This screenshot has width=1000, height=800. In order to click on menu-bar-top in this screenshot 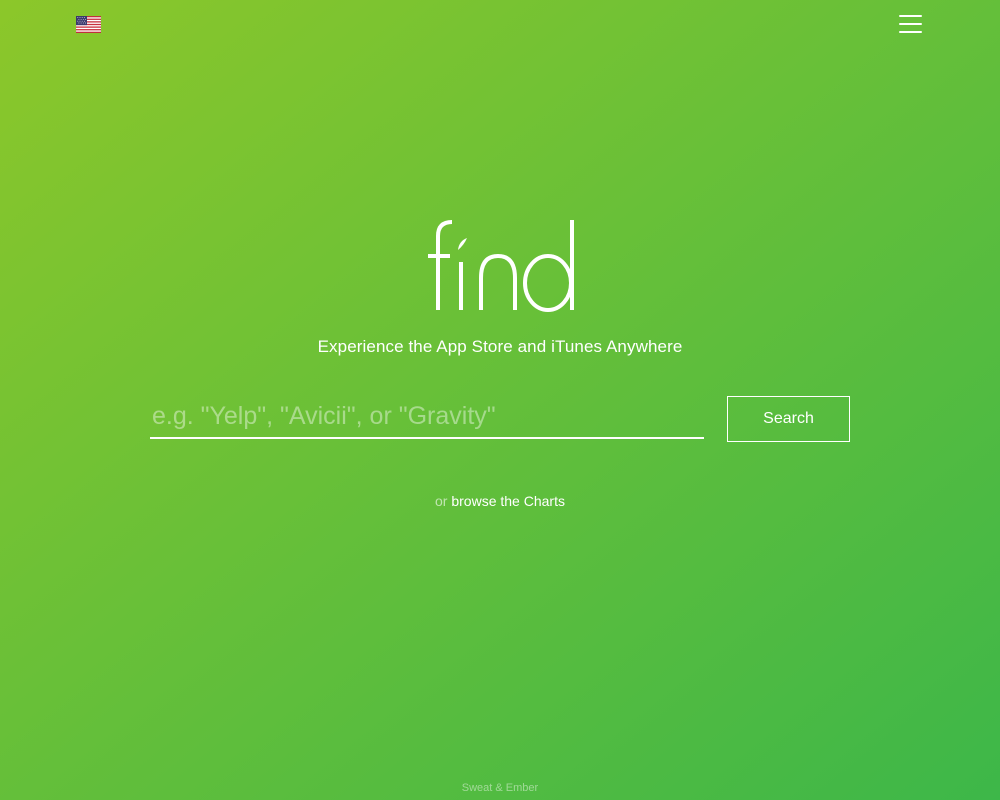, I will do `click(910, 16)`.